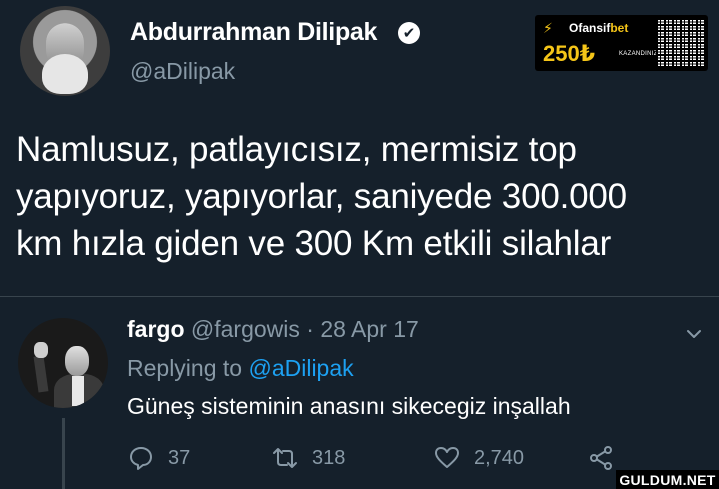  Describe the element at coordinates (601, 458) in the screenshot. I see `share-icon` at that location.